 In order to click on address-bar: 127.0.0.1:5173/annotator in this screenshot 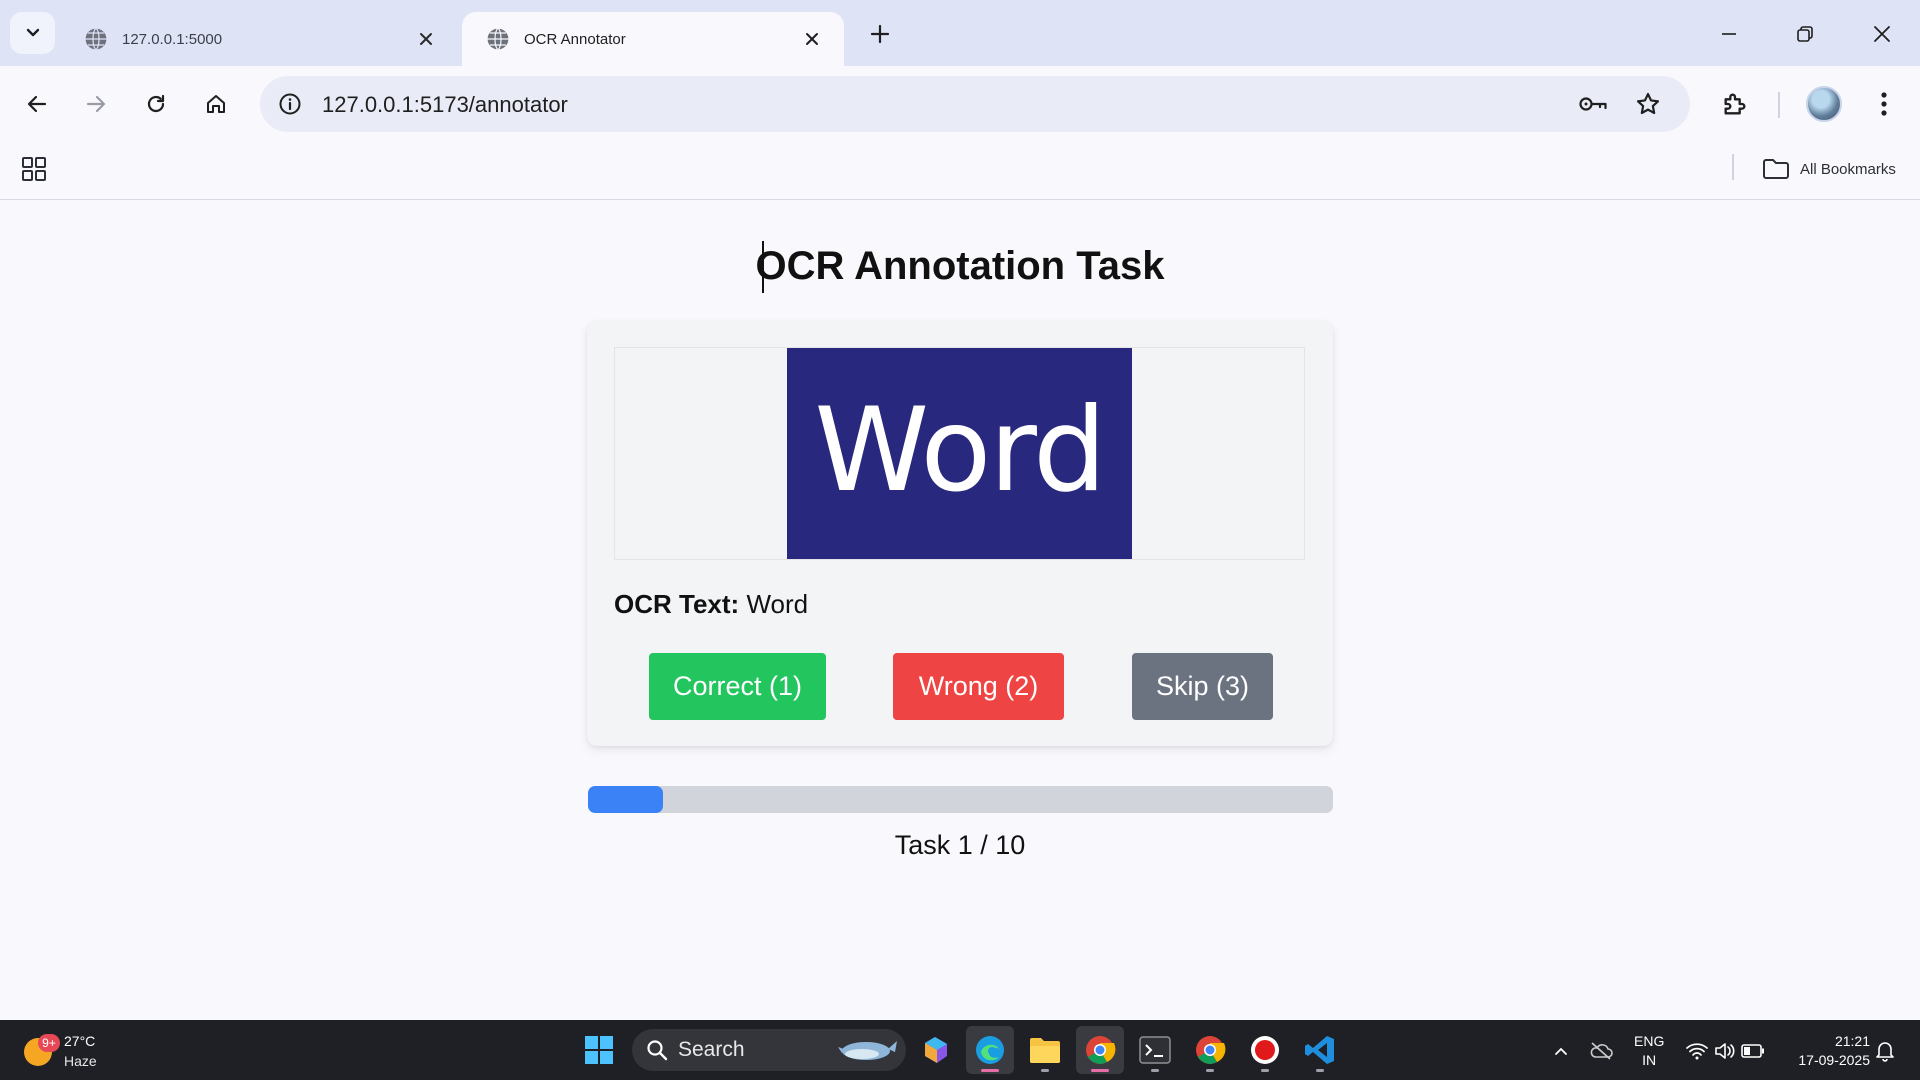, I will do `click(975, 104)`.